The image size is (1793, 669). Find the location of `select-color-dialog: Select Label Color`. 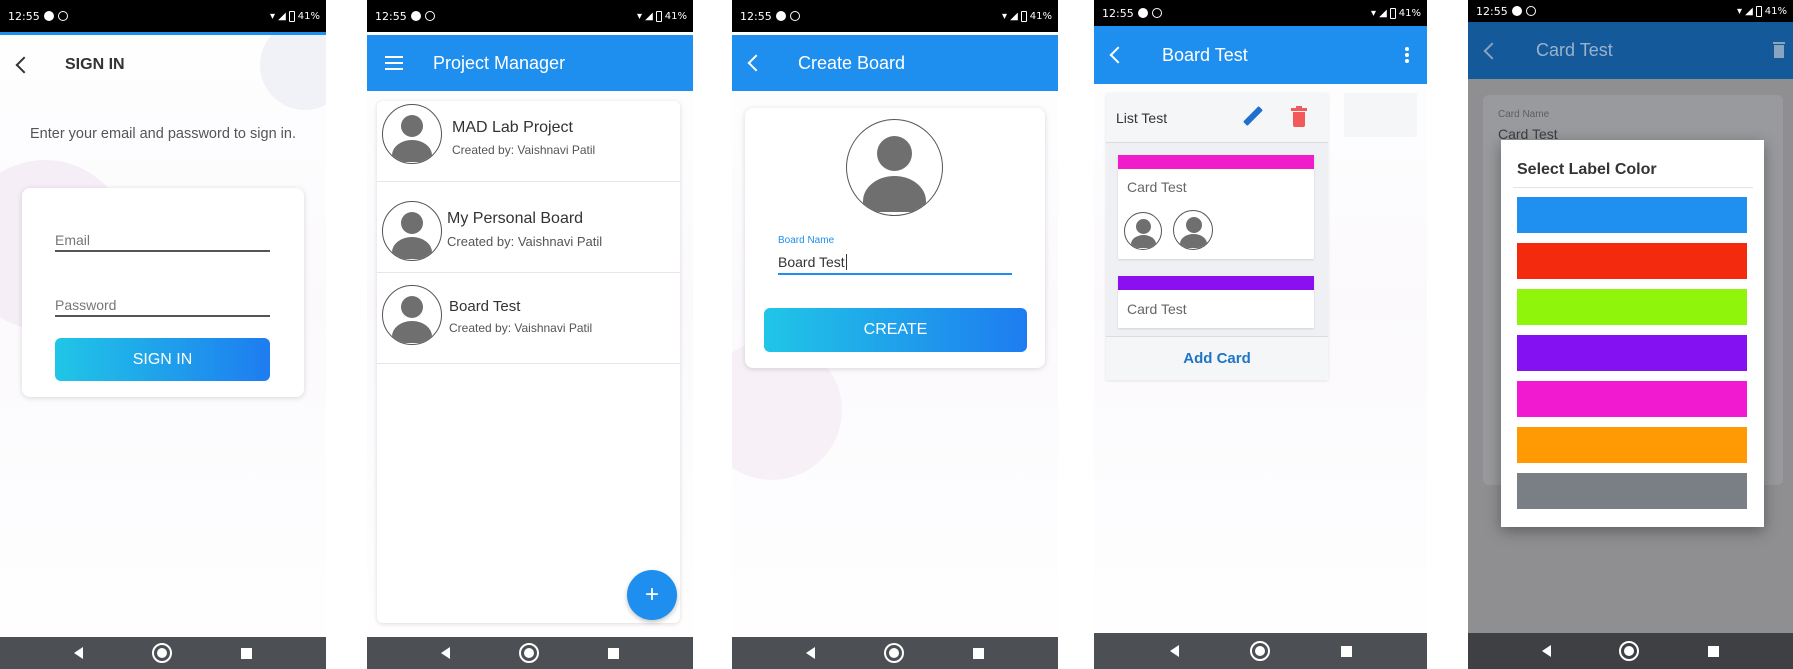

select-color-dialog: Select Label Color is located at coordinates (1632, 333).